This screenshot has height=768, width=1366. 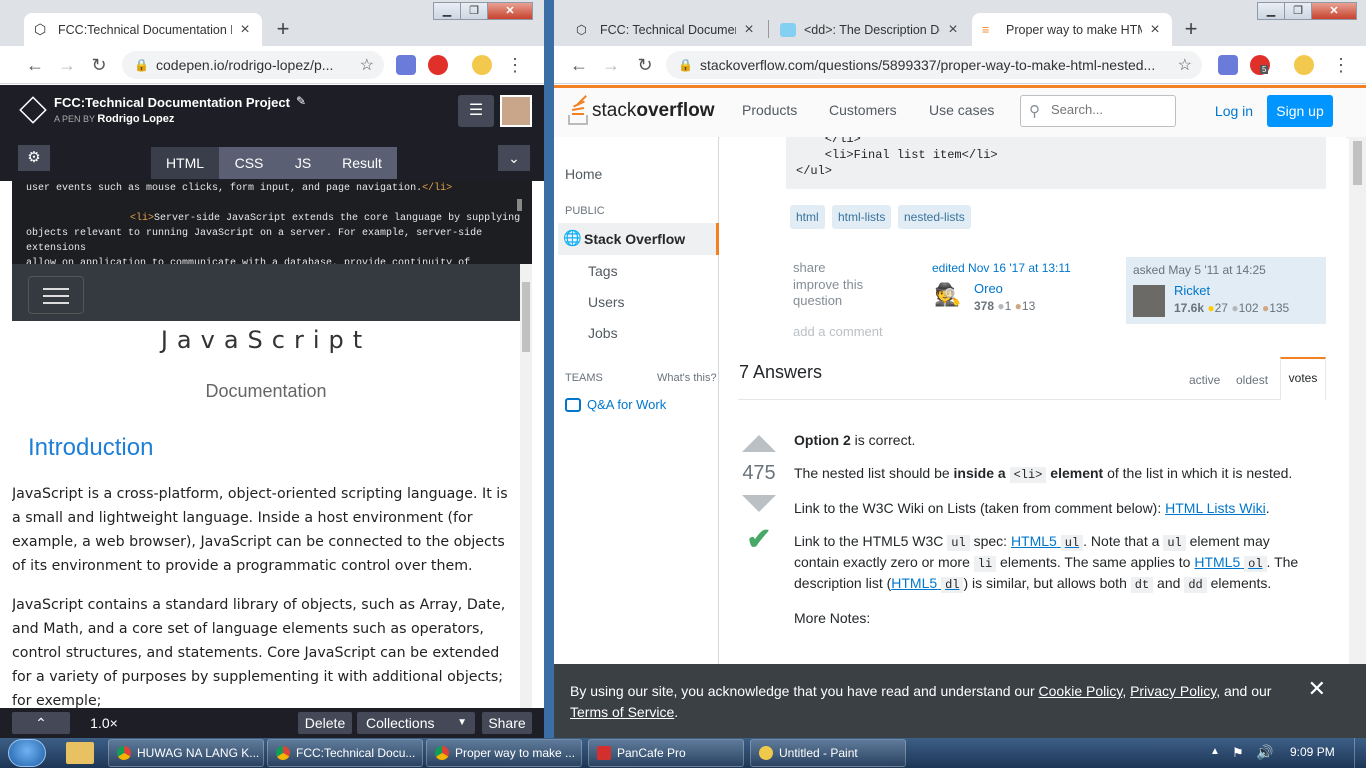 What do you see at coordinates (1072, 29) in the screenshot?
I see `tab-stackoverflow: ≡ Proper way to make HTM ×` at bounding box center [1072, 29].